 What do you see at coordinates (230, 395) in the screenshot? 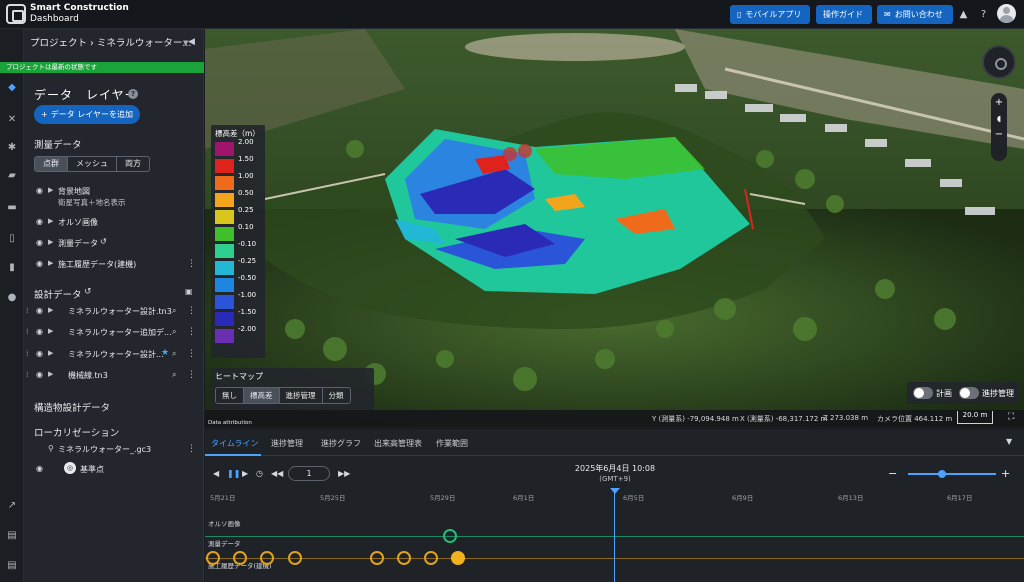
I see `heatmap-none: 無し` at bounding box center [230, 395].